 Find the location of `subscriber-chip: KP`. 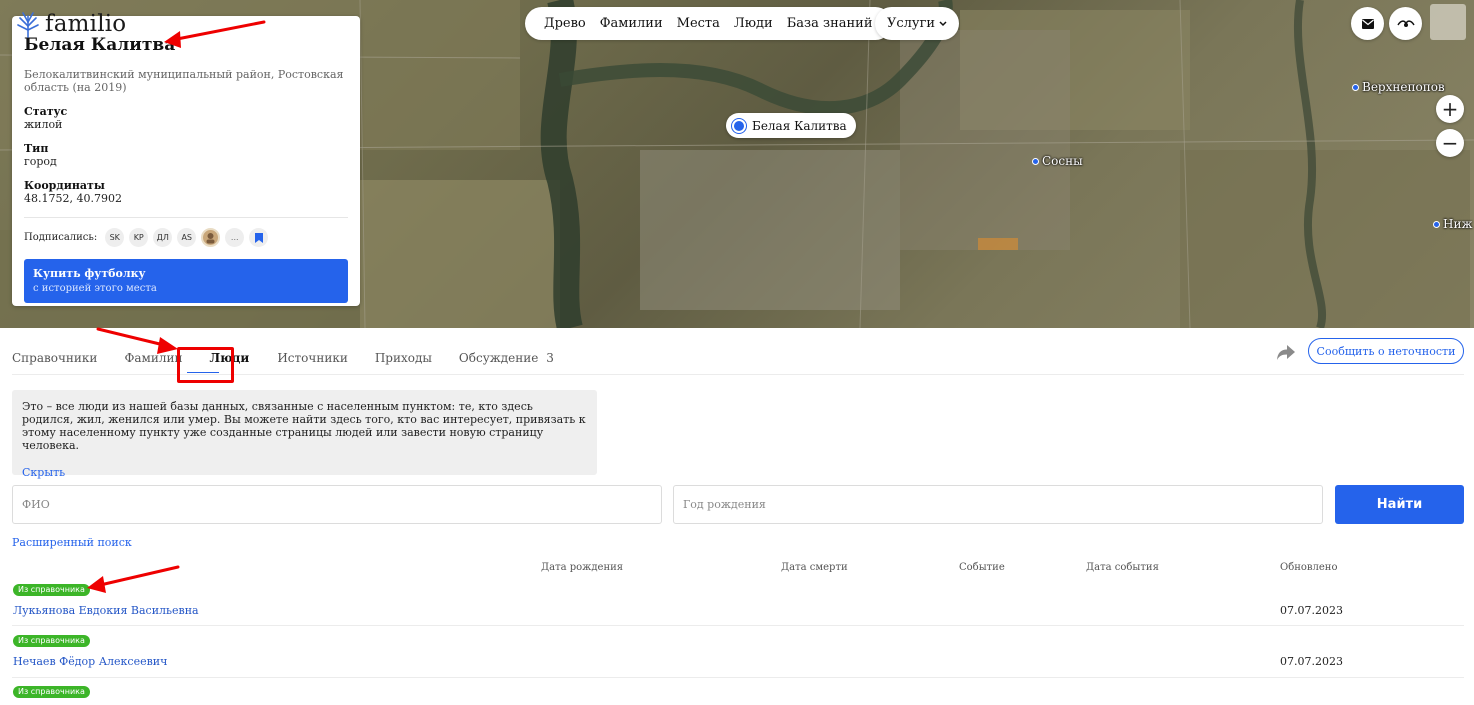

subscriber-chip: KP is located at coordinates (139, 237).